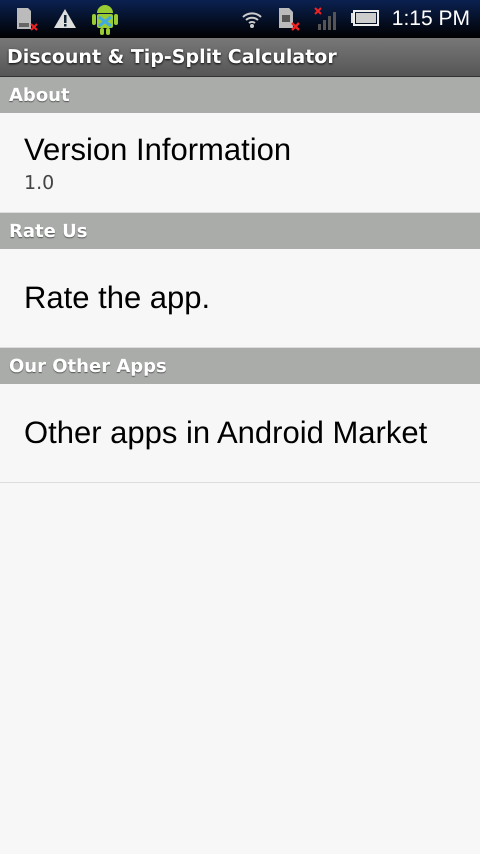 The height and width of the screenshot is (854, 480). What do you see at coordinates (172, 57) in the screenshot?
I see `window-title: Discount & Tip-Split Calculator` at bounding box center [172, 57].